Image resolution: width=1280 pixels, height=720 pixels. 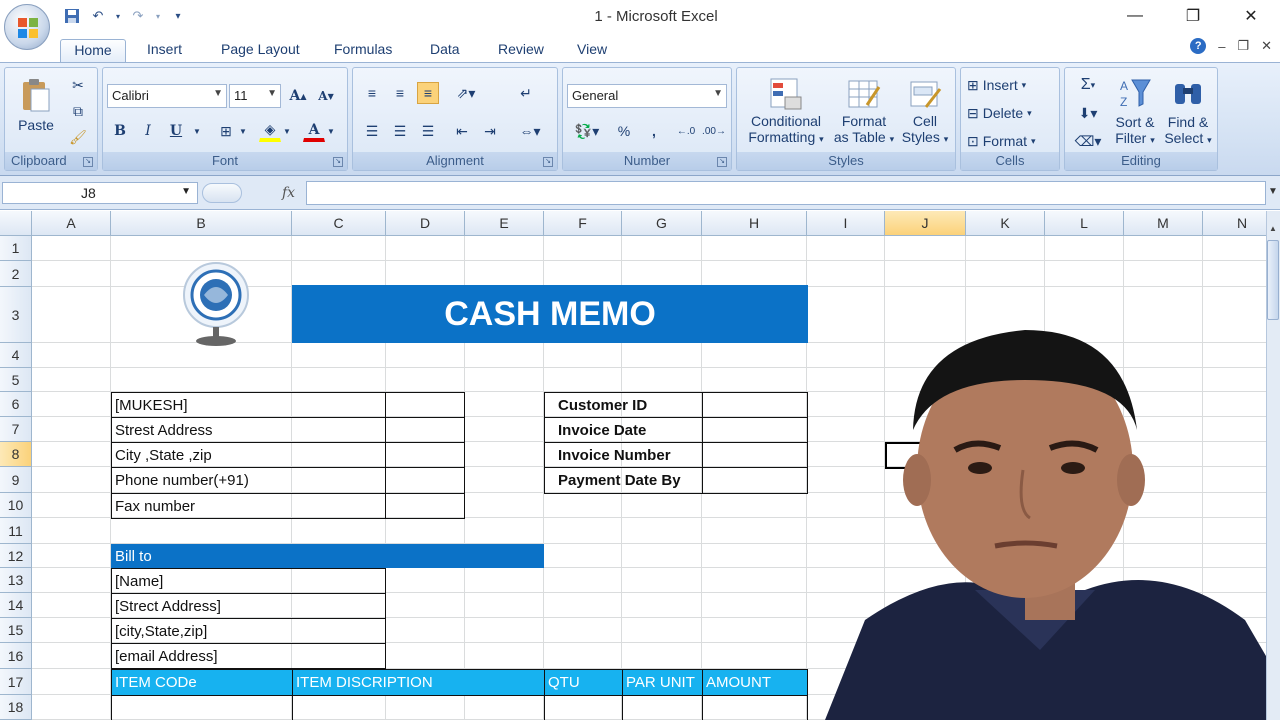 What do you see at coordinates (164, 50) in the screenshot?
I see `tab-insert: Insert` at bounding box center [164, 50].